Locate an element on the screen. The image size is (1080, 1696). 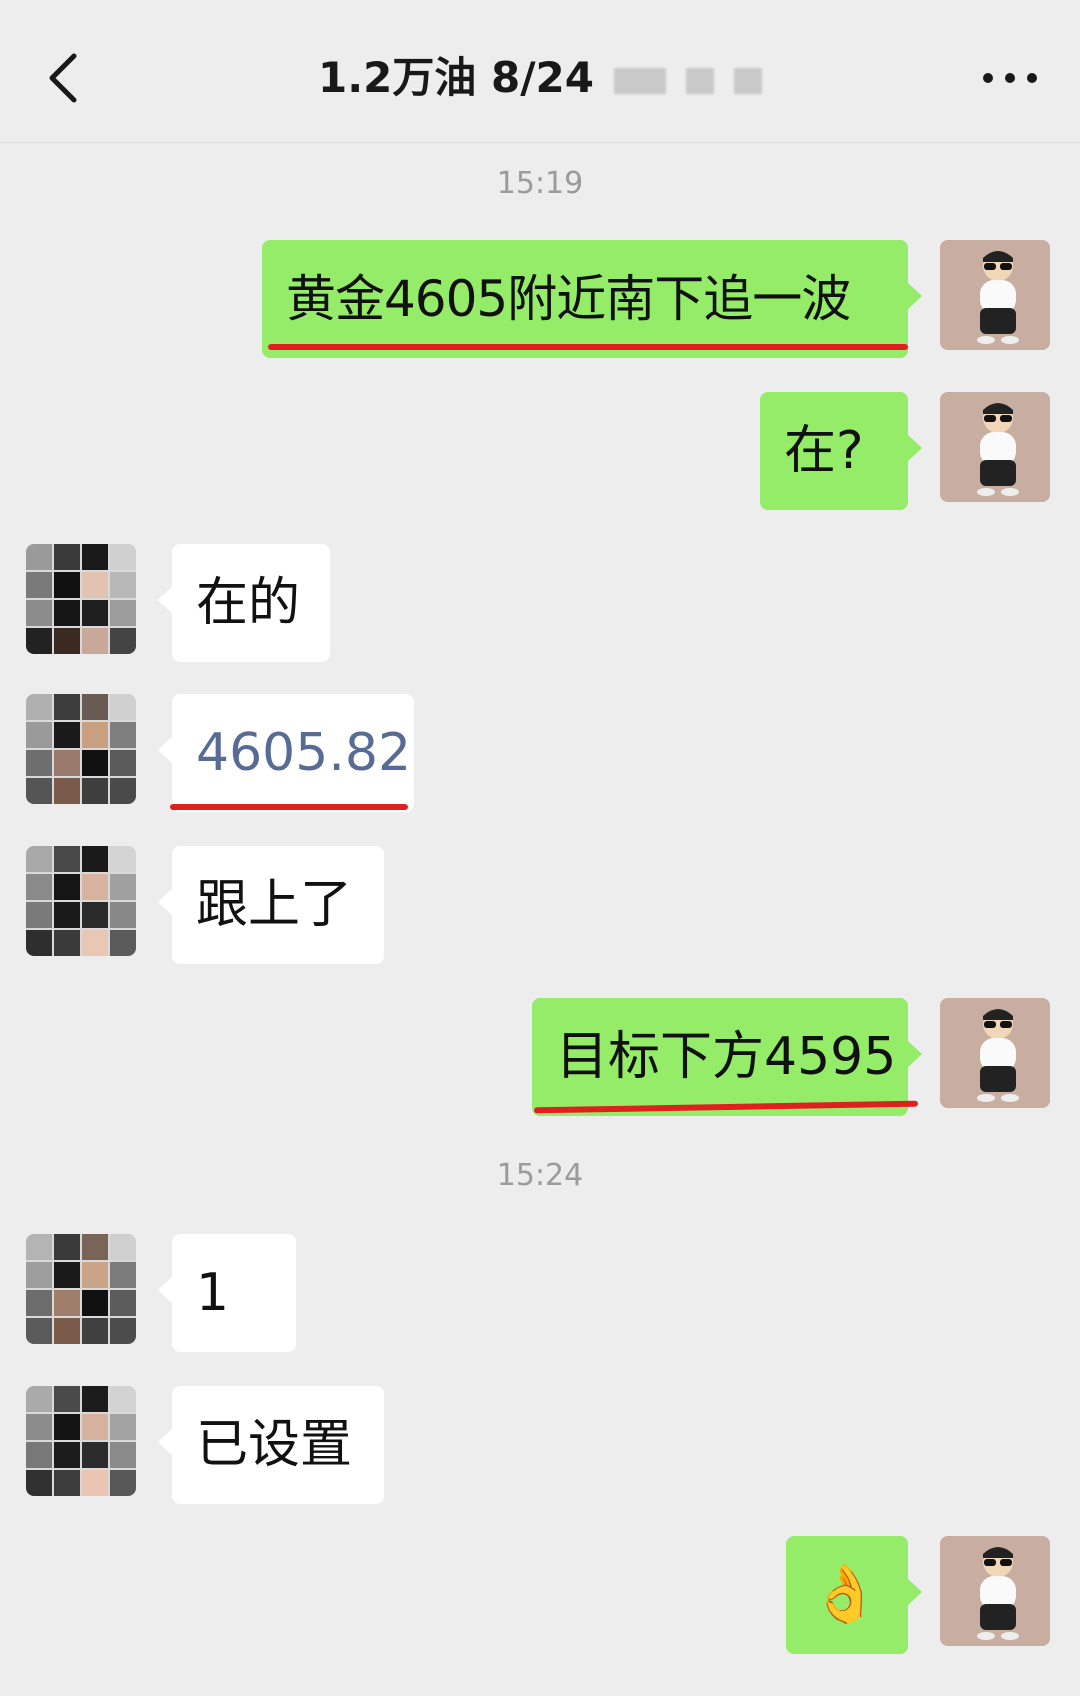
more-options-icon is located at coordinates (1010, 78).